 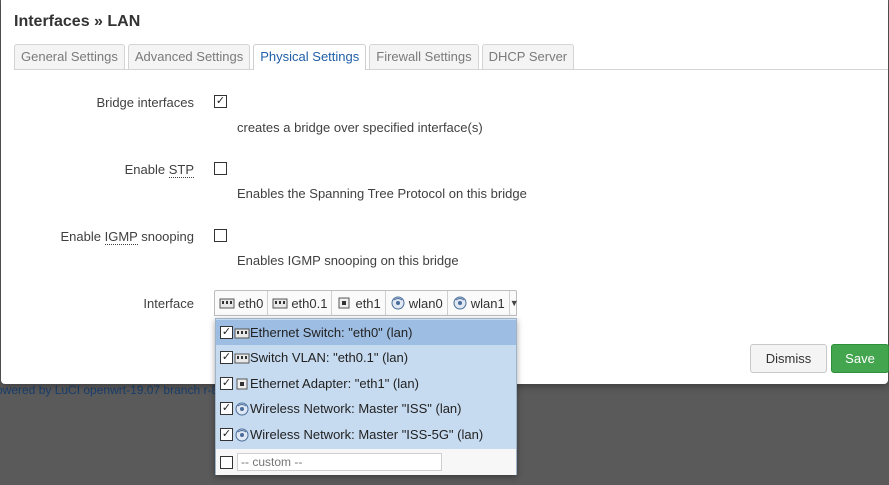 What do you see at coordinates (189, 56) in the screenshot?
I see `tab-advanced-settings: Advanced Settings` at bounding box center [189, 56].